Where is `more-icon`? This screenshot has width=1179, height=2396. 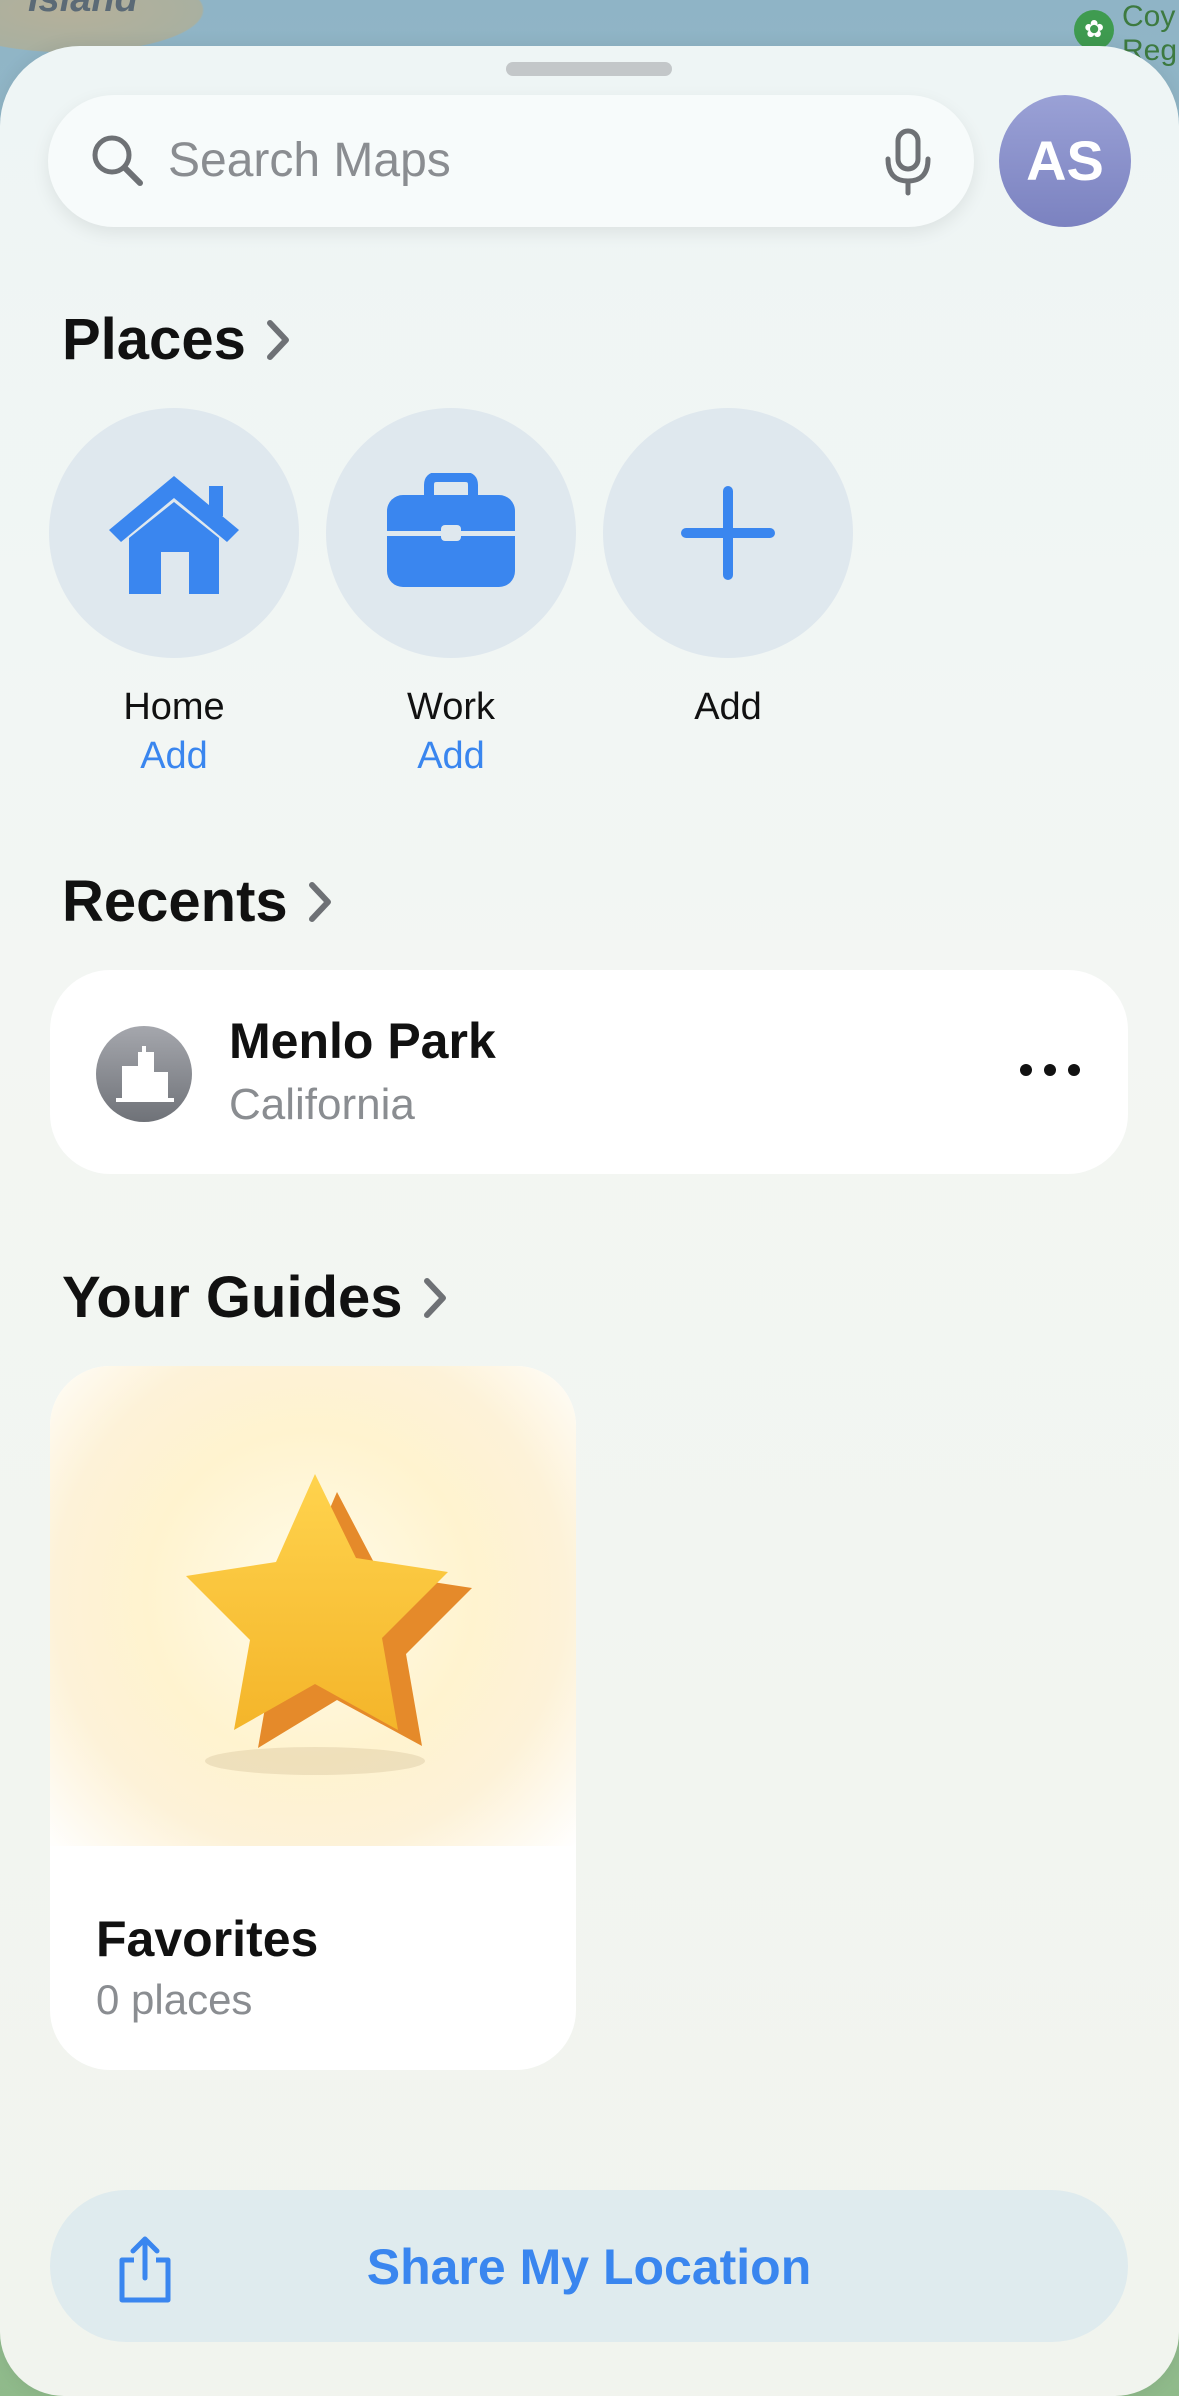 more-icon is located at coordinates (1050, 1070).